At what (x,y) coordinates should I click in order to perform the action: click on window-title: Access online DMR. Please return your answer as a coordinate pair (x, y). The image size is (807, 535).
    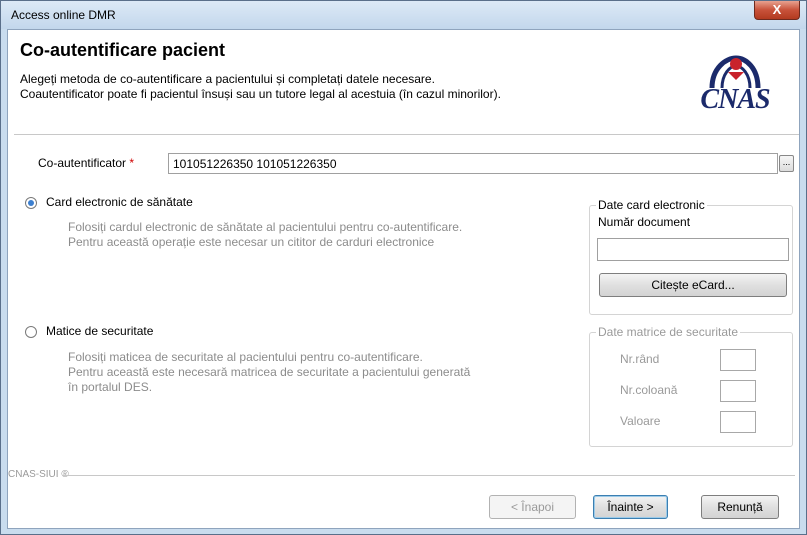
    Looking at the image, I should click on (63, 15).